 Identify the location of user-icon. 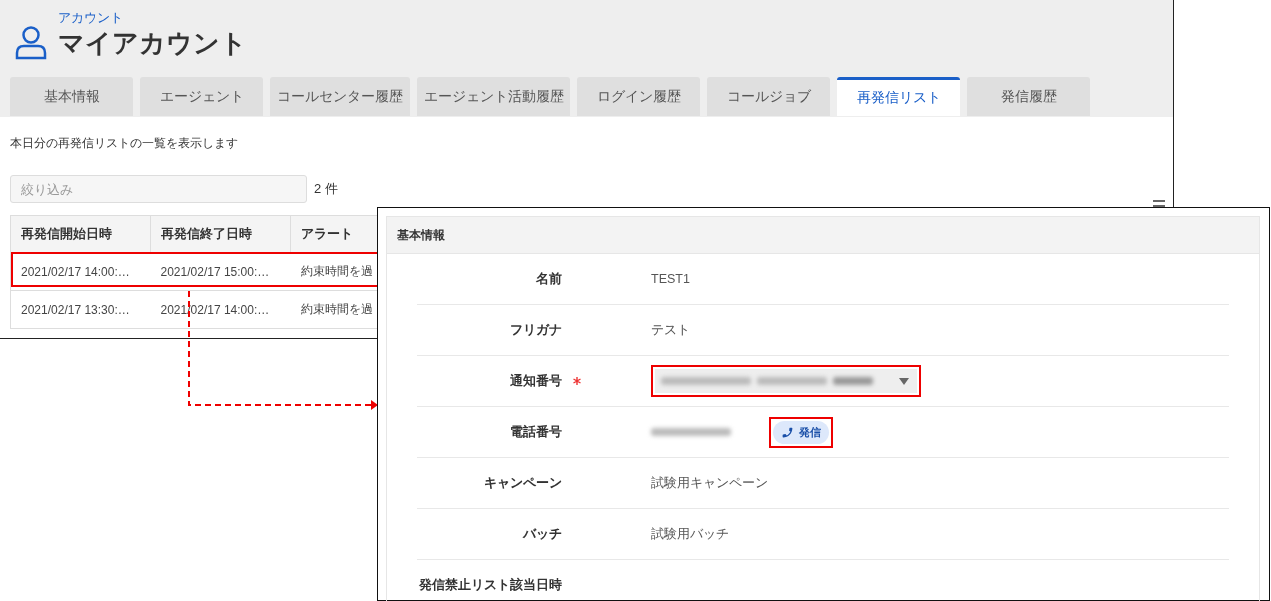
(31, 42).